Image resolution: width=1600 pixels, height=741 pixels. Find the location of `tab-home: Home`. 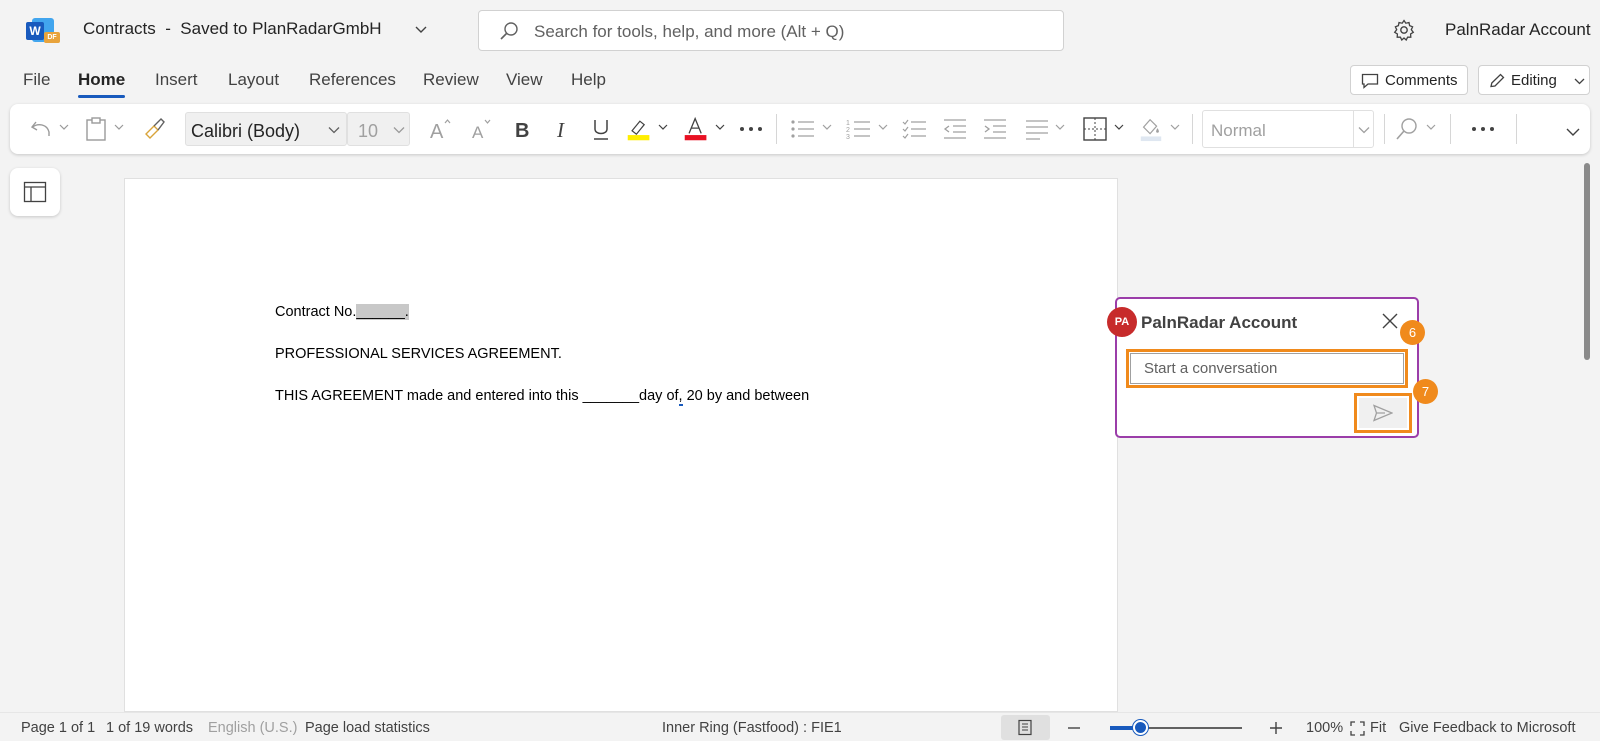

tab-home: Home is located at coordinates (102, 84).